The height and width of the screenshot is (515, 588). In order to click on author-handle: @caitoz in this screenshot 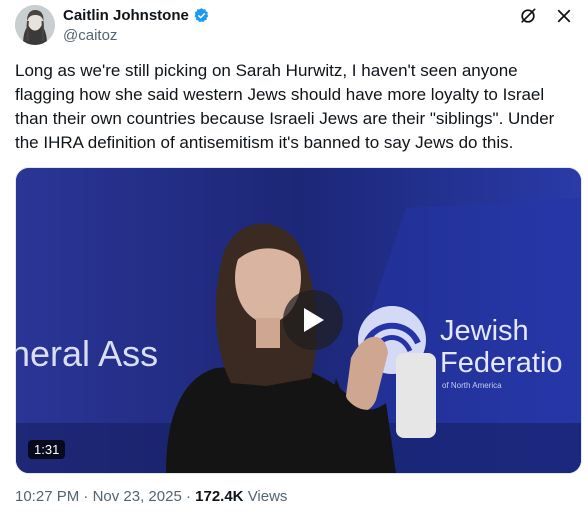, I will do `click(136, 35)`.